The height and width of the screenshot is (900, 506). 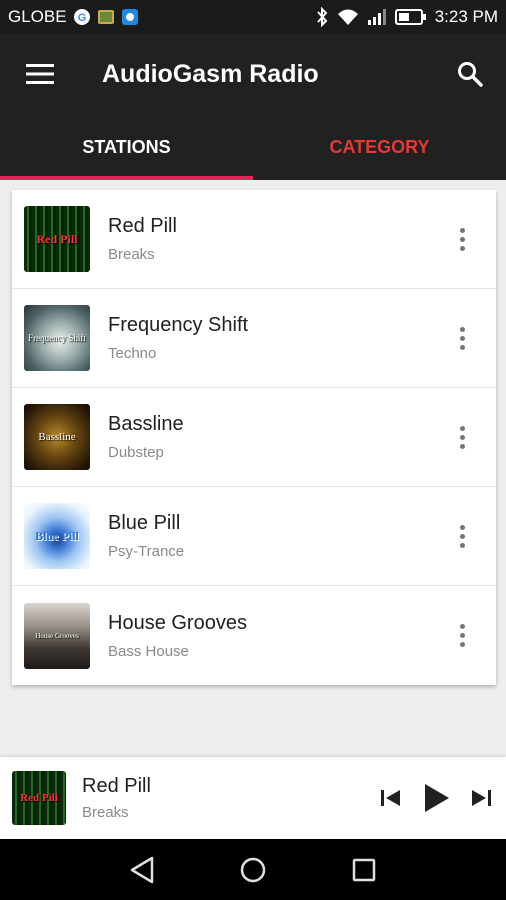 What do you see at coordinates (178, 325) in the screenshot?
I see `station-name: Frequency Shift` at bounding box center [178, 325].